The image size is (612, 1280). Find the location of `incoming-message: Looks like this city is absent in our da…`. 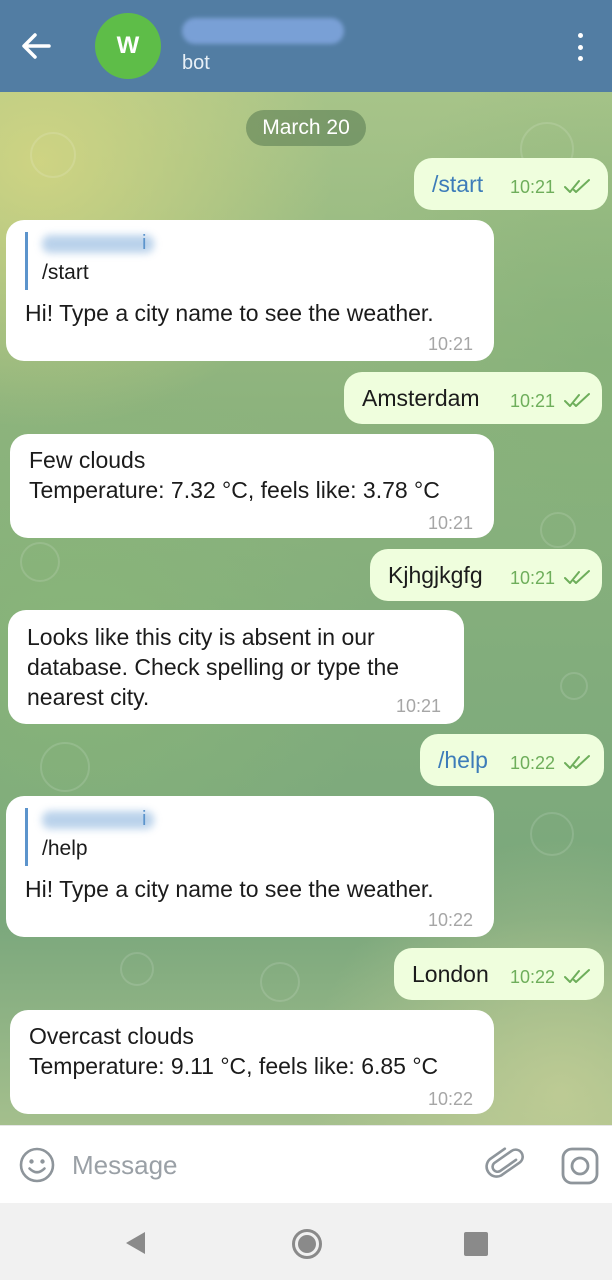

incoming-message: Looks like this city is absent in our da… is located at coordinates (236, 667).